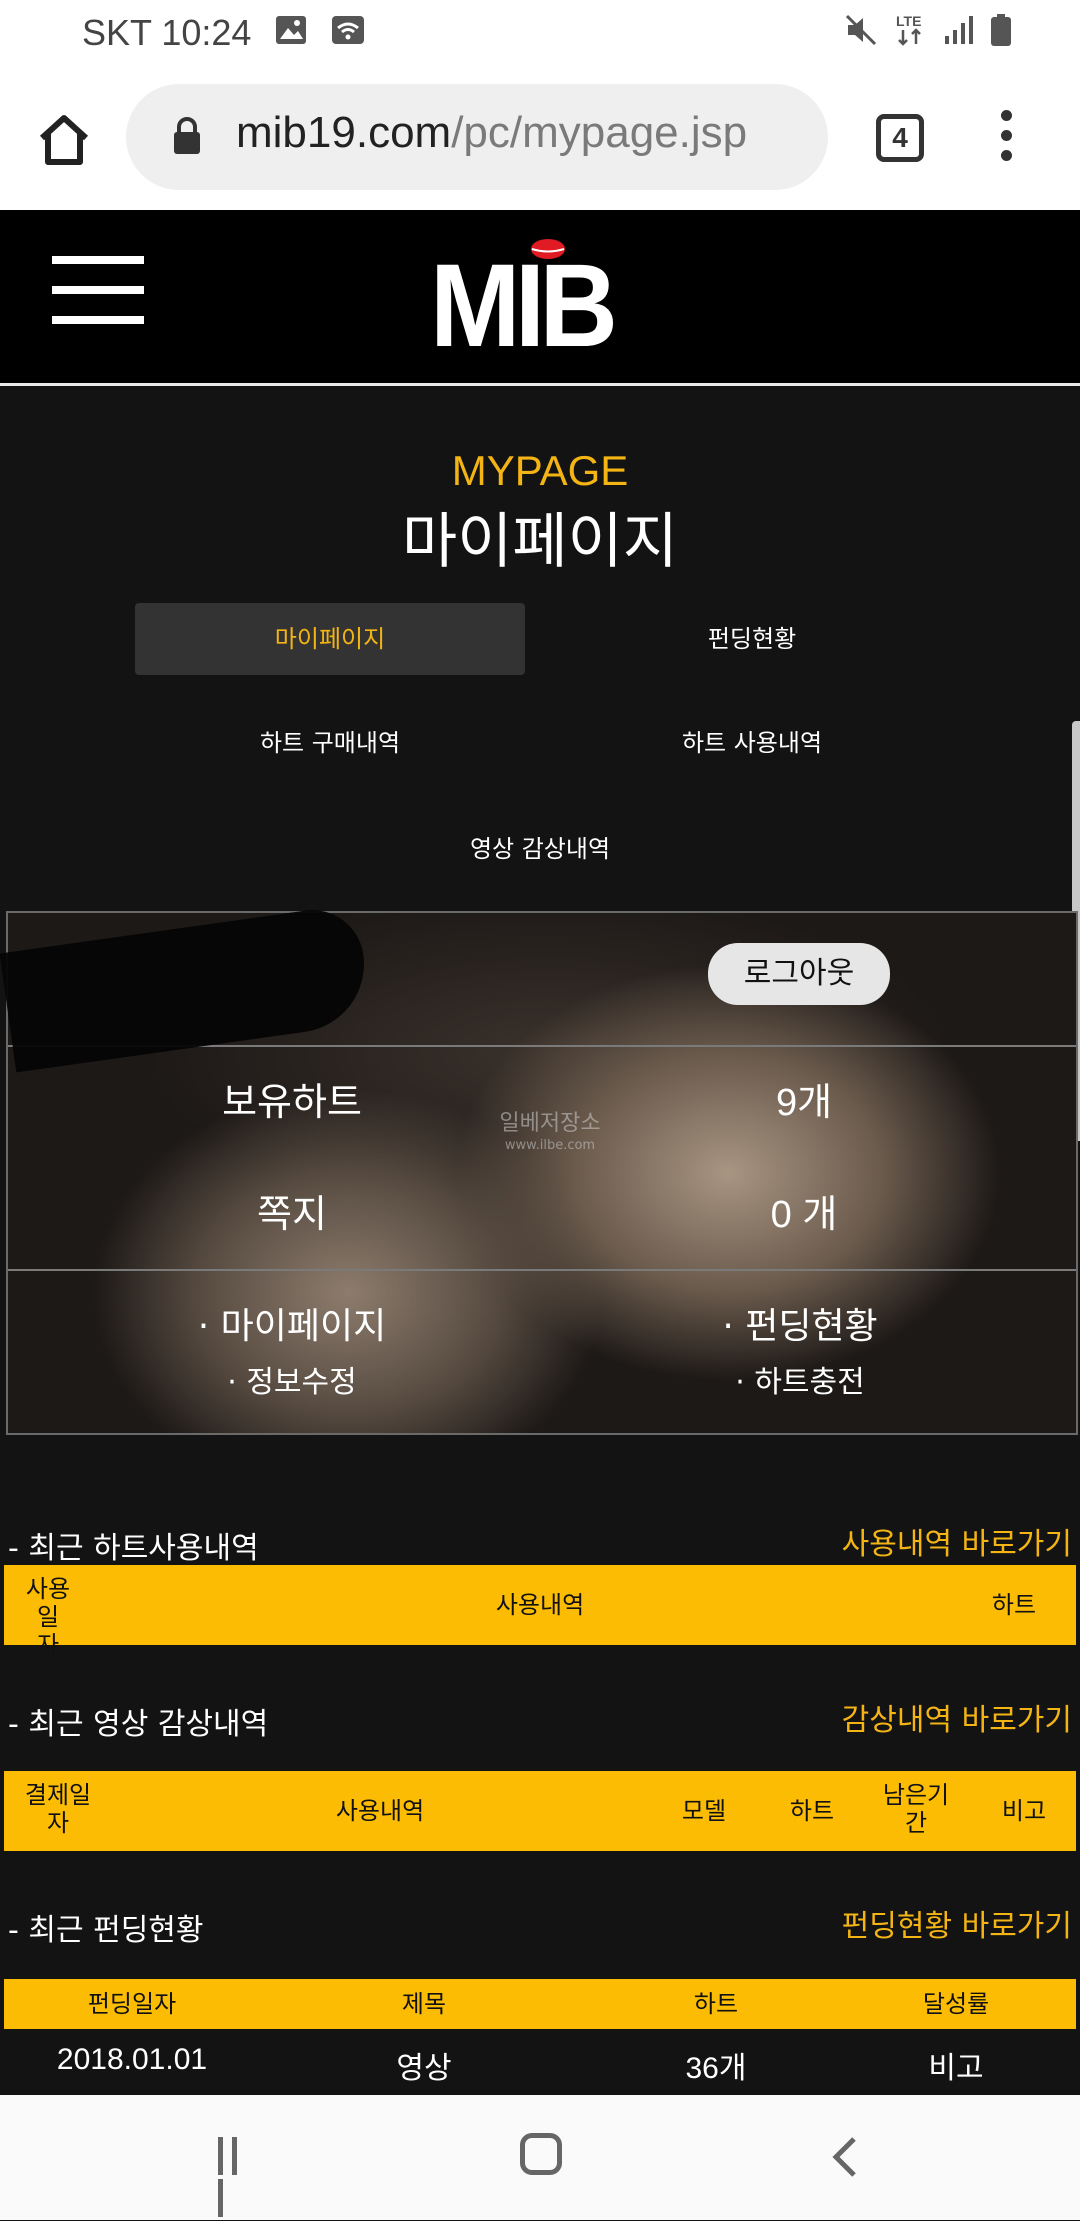 The width and height of the screenshot is (1080, 2221). Describe the element at coordinates (540, 2004) in the screenshot. I see `funding-table-header: 펀딩일자 제목 하트 달성률` at that location.